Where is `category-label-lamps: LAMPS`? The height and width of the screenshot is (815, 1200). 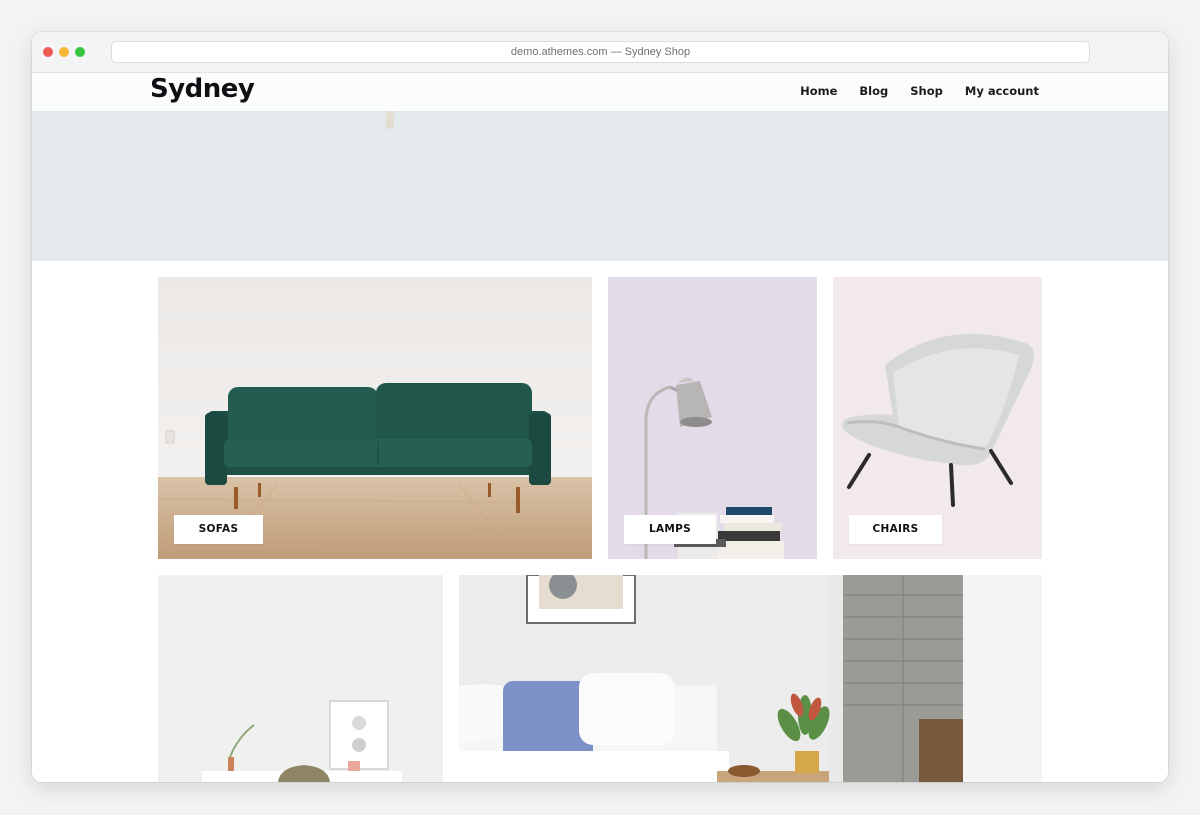 category-label-lamps: LAMPS is located at coordinates (670, 529).